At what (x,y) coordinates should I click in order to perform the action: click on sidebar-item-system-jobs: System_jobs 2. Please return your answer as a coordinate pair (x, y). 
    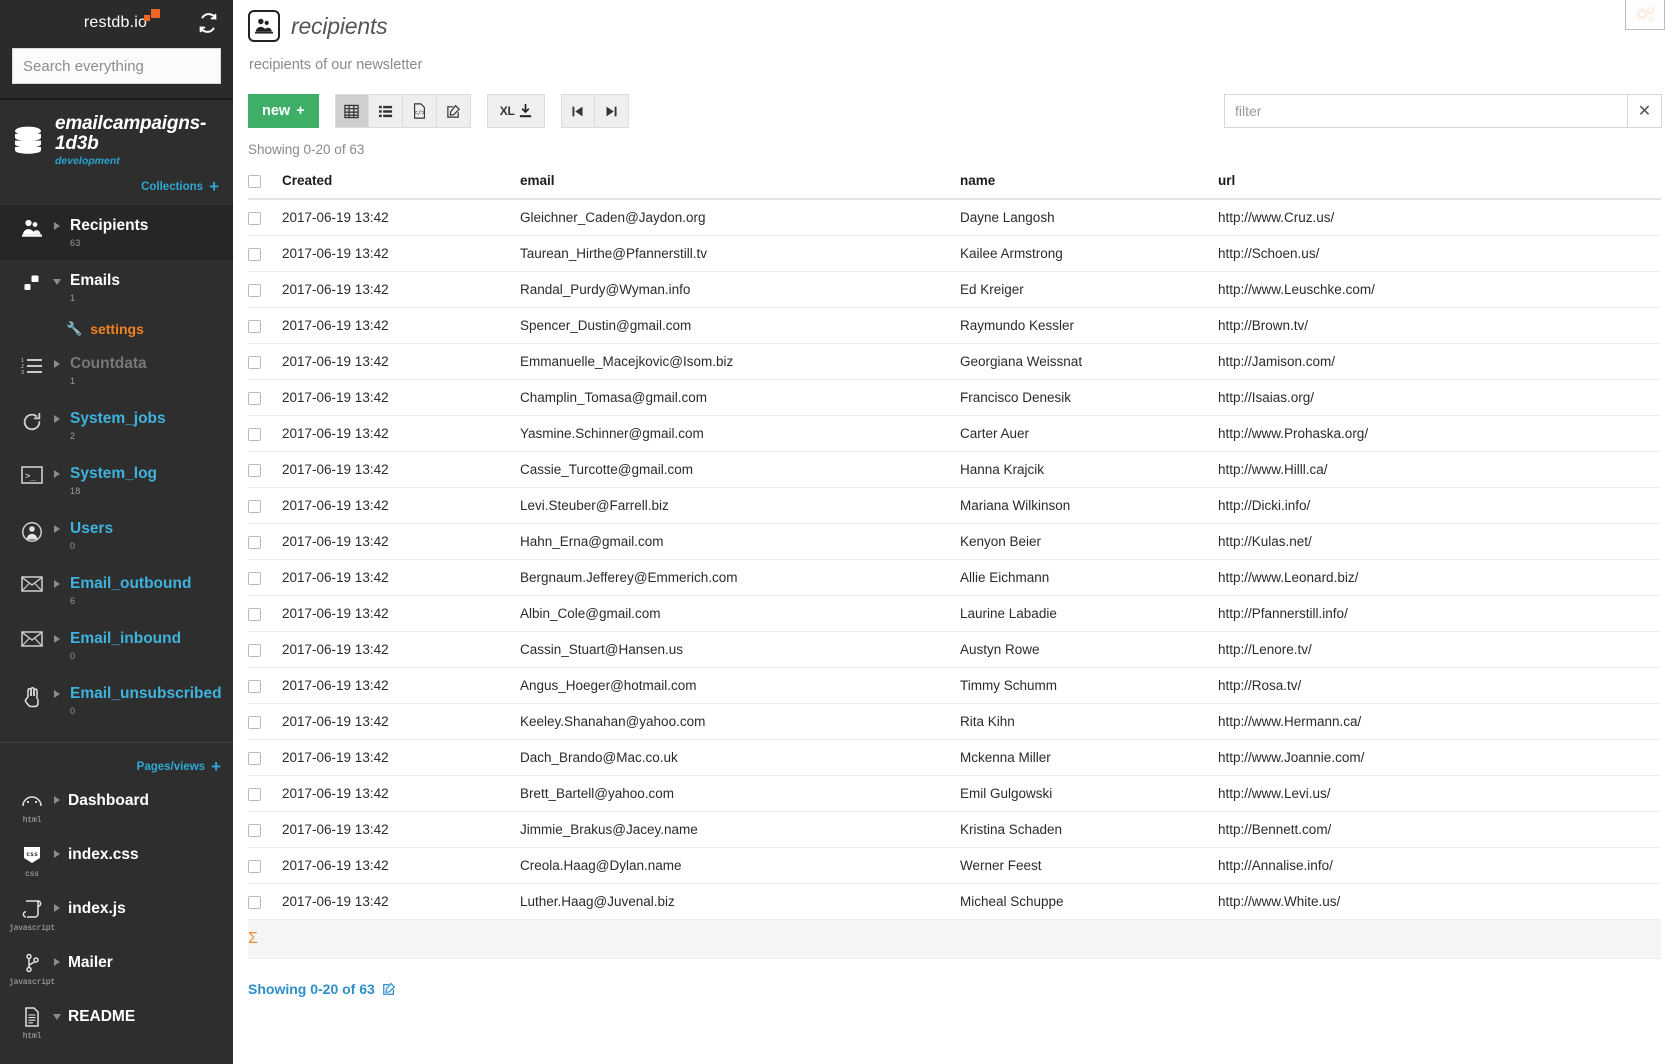
    Looking at the image, I should click on (116, 425).